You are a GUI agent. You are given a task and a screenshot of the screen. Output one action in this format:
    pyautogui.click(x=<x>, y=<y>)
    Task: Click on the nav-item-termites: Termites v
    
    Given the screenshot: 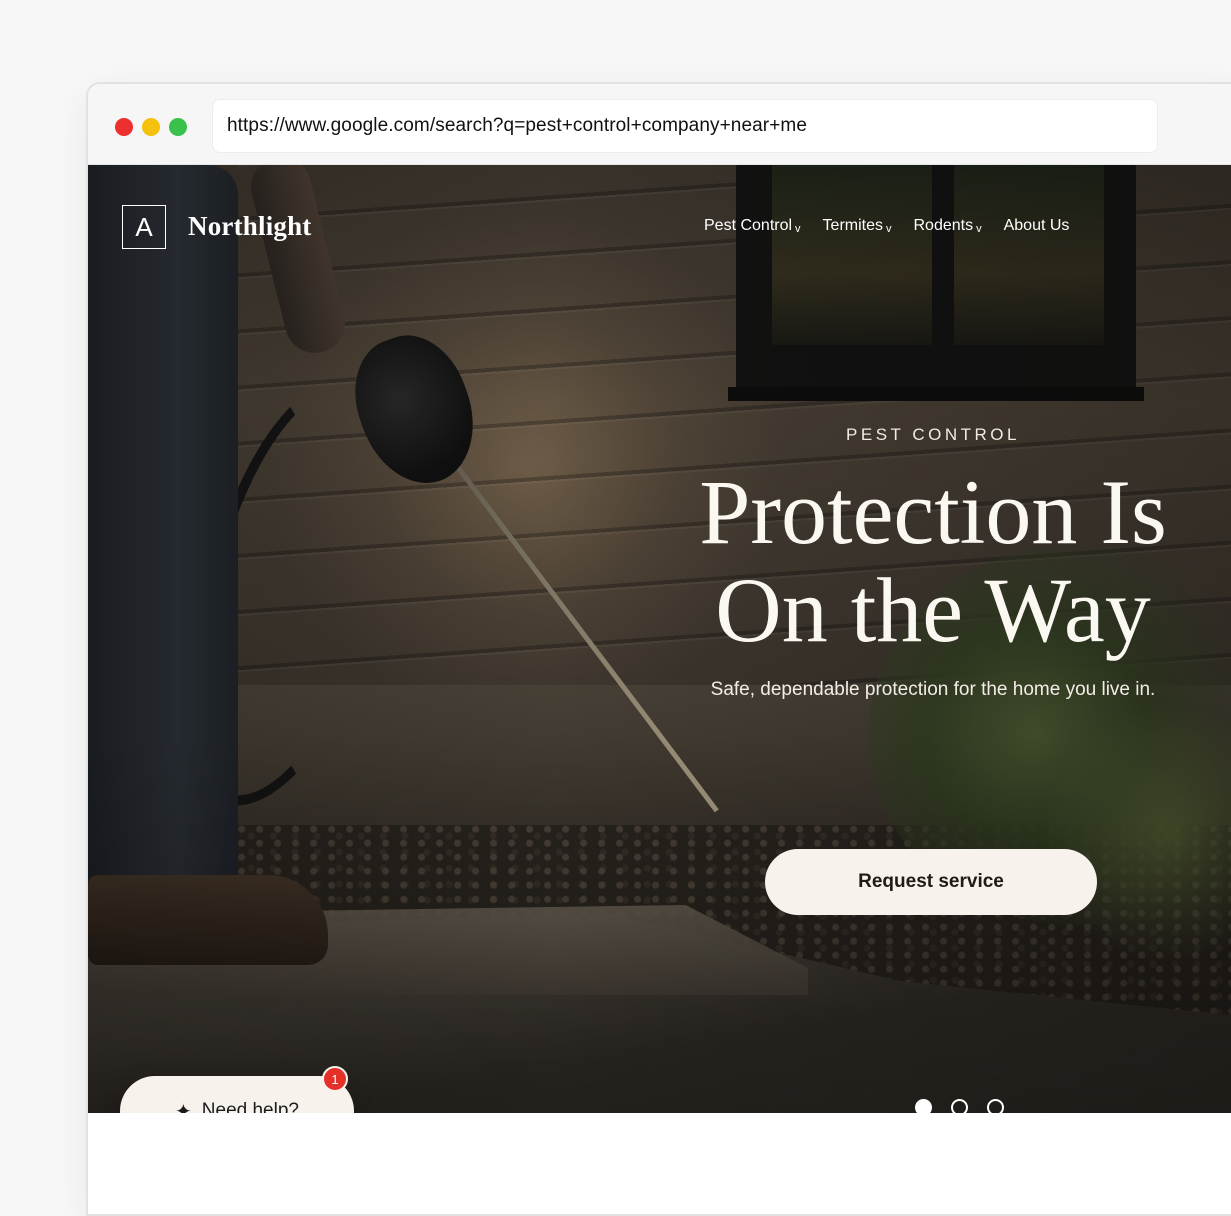 What is the action you would take?
    pyautogui.click(x=857, y=226)
    